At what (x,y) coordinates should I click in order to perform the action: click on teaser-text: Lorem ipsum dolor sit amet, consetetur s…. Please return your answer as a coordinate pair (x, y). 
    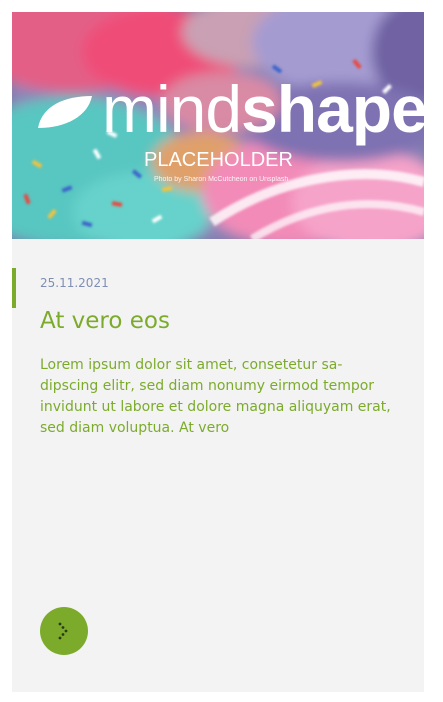
    Looking at the image, I should click on (215, 396).